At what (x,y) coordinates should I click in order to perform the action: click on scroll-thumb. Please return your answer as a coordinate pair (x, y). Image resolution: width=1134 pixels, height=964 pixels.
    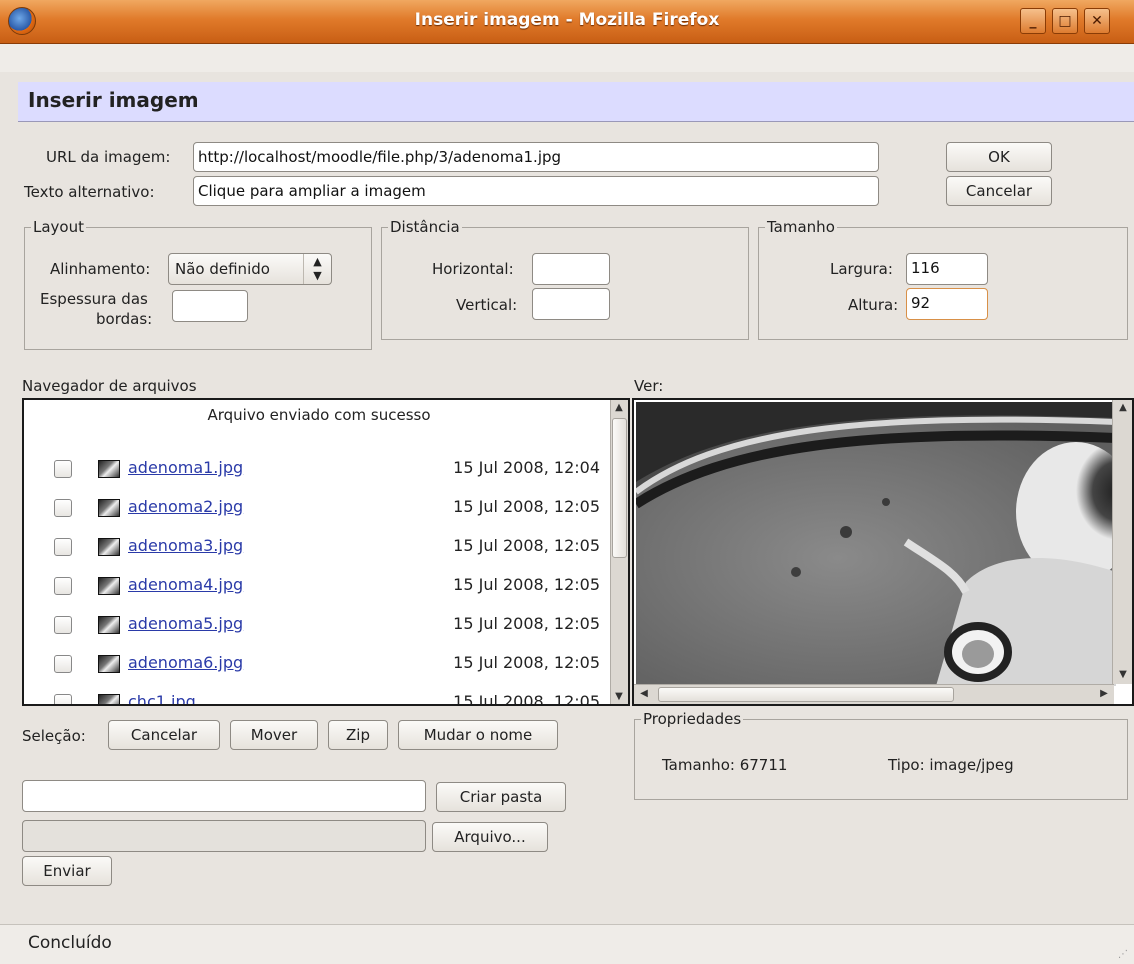
    Looking at the image, I should click on (619, 488).